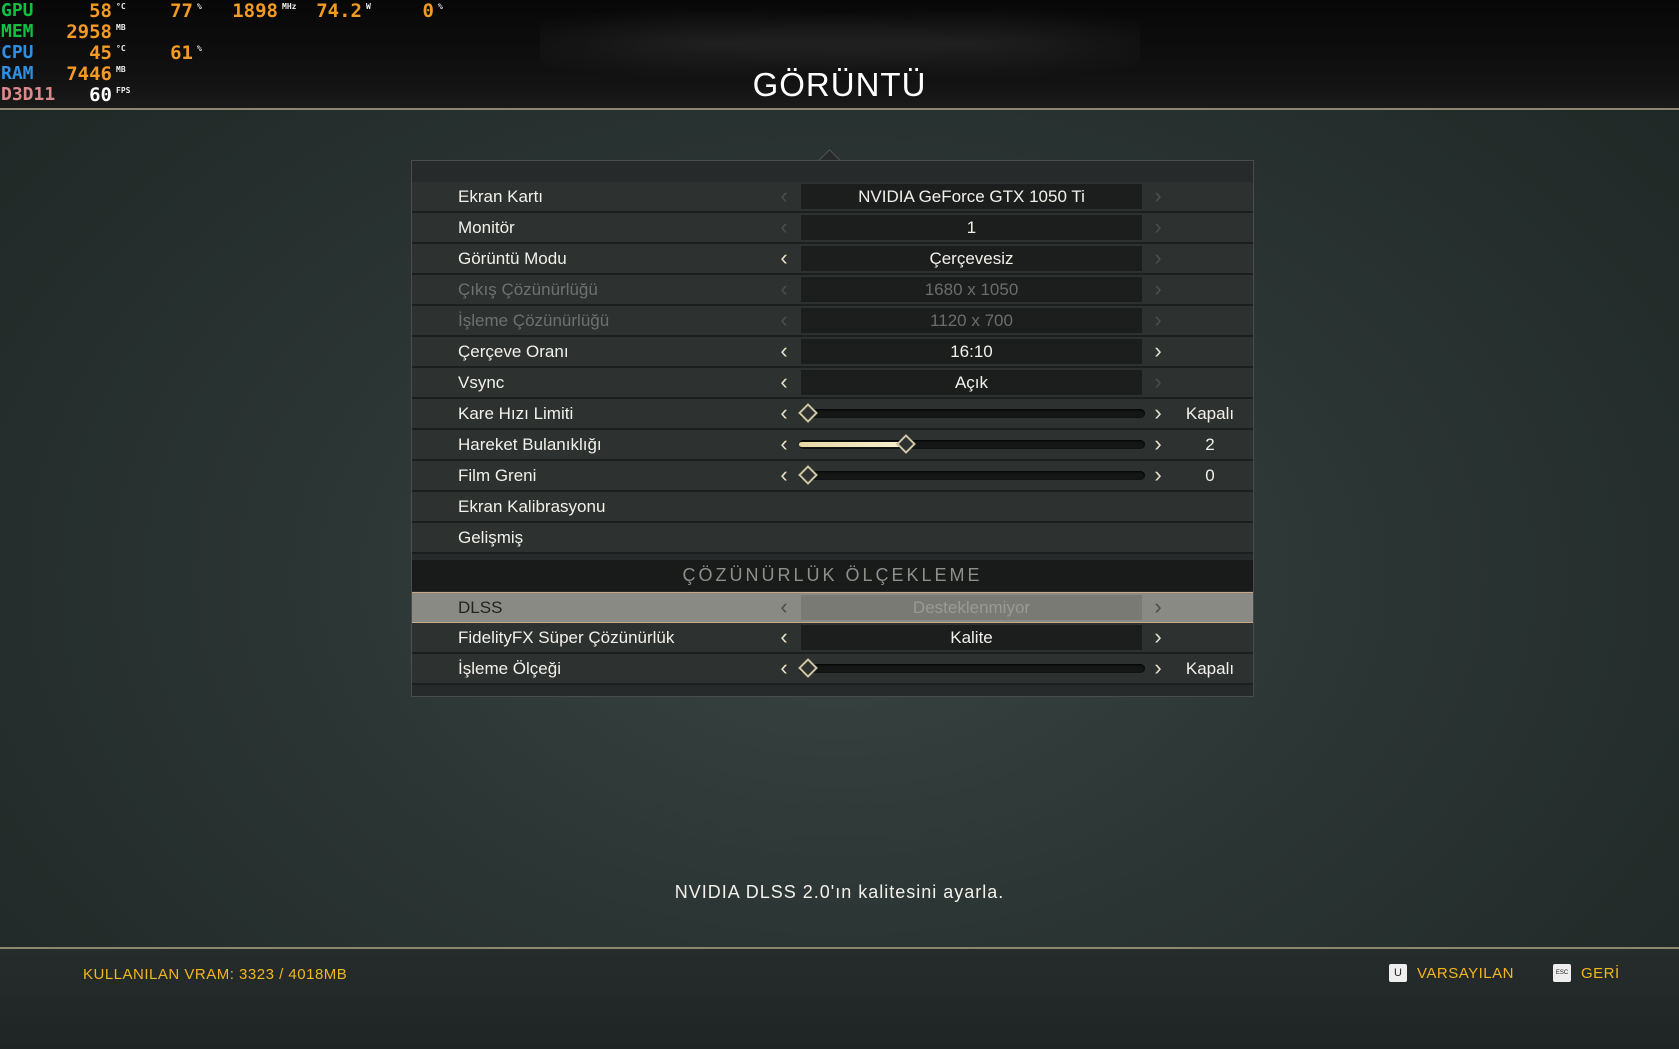  What do you see at coordinates (17, 31) in the screenshot?
I see `hud-label: MEM` at bounding box center [17, 31].